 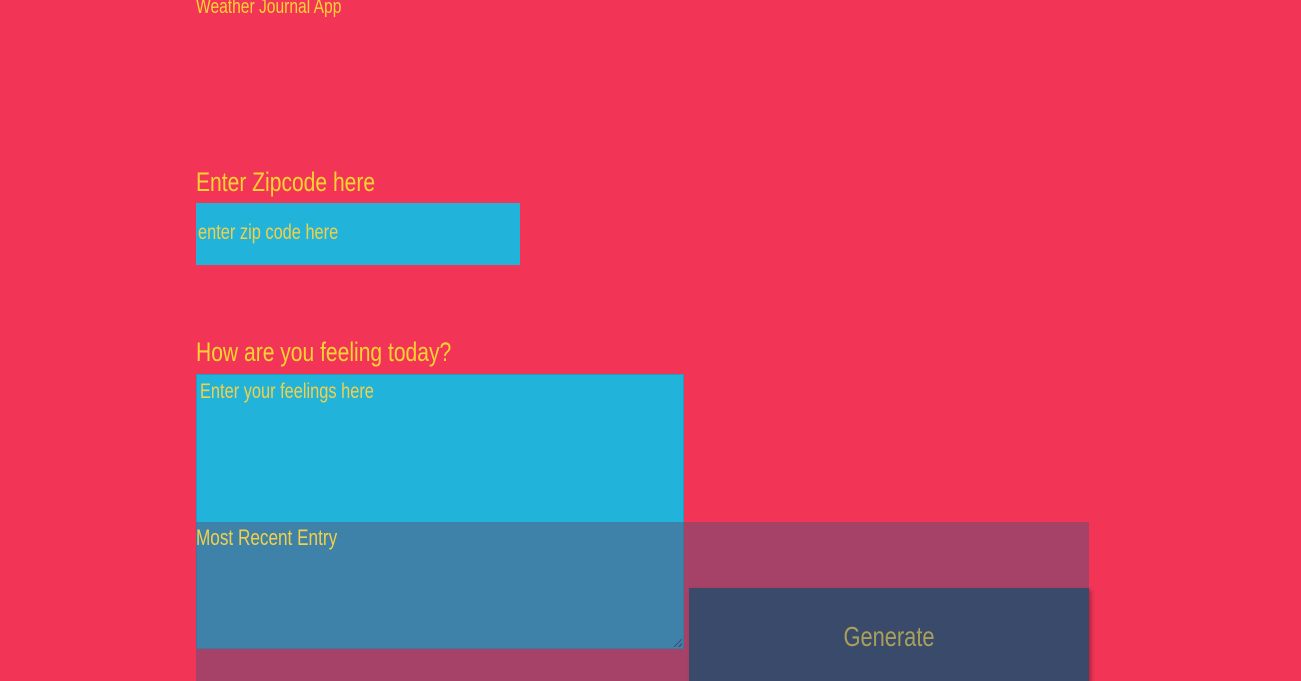 What do you see at coordinates (268, 232) in the screenshot?
I see `zip-placeholder: enter zip code here` at bounding box center [268, 232].